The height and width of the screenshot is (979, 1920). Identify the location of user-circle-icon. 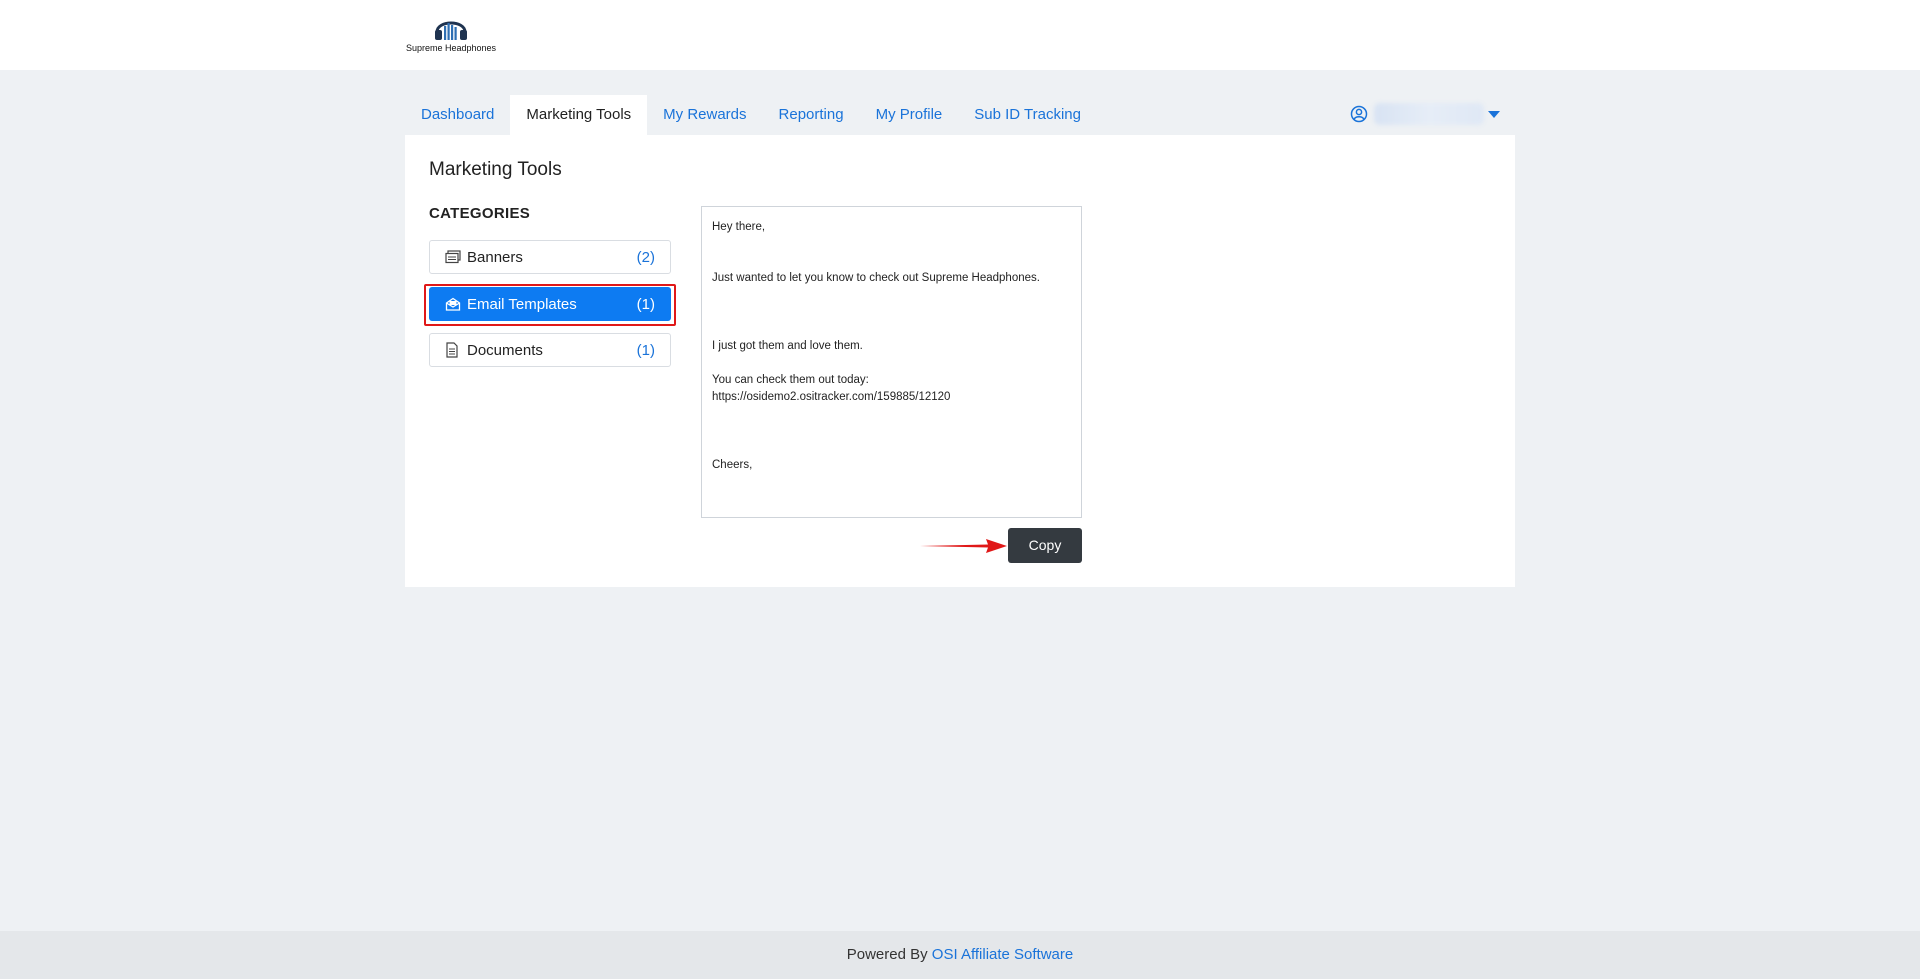
(1359, 114).